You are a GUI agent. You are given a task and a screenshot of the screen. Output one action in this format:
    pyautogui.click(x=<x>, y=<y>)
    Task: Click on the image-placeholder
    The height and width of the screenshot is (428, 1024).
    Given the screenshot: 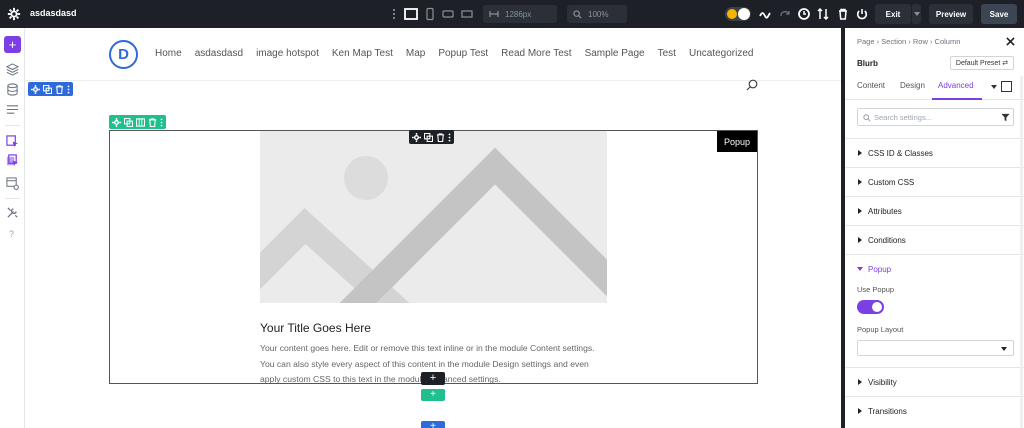 What is the action you would take?
    pyautogui.click(x=433, y=217)
    